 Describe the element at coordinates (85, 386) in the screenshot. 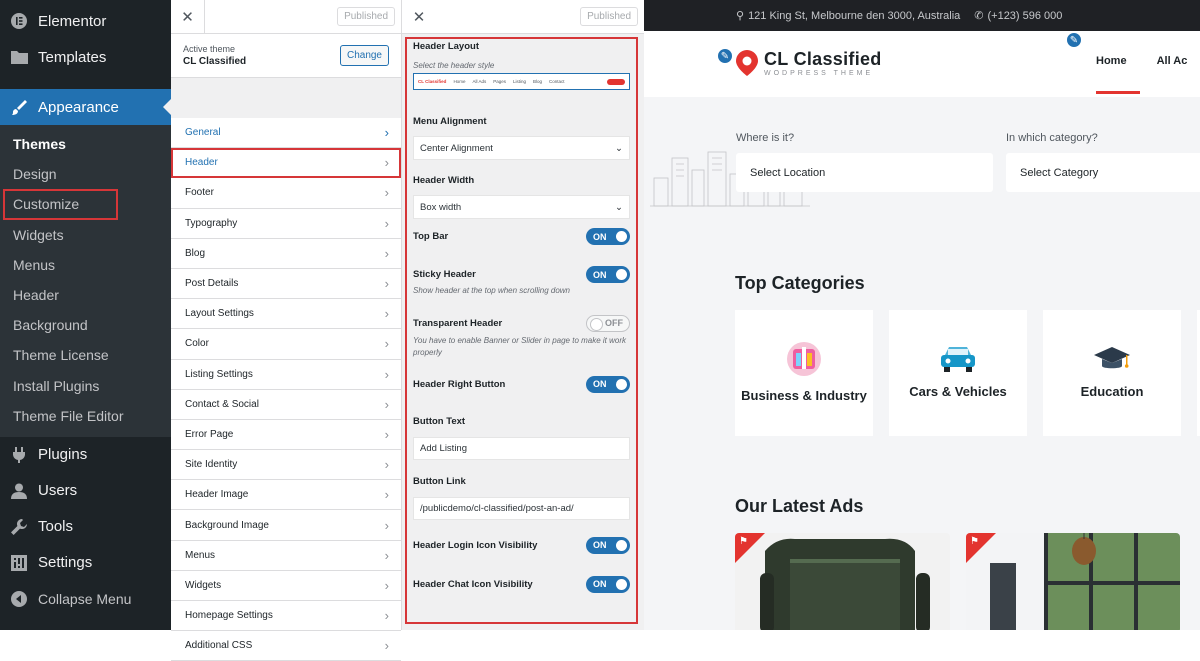

I see `submenu-install-plugins: Install Plugins` at that location.